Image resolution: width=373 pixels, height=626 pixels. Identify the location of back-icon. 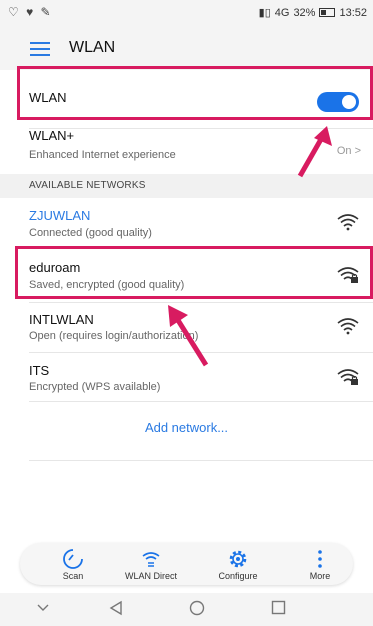
(116, 608).